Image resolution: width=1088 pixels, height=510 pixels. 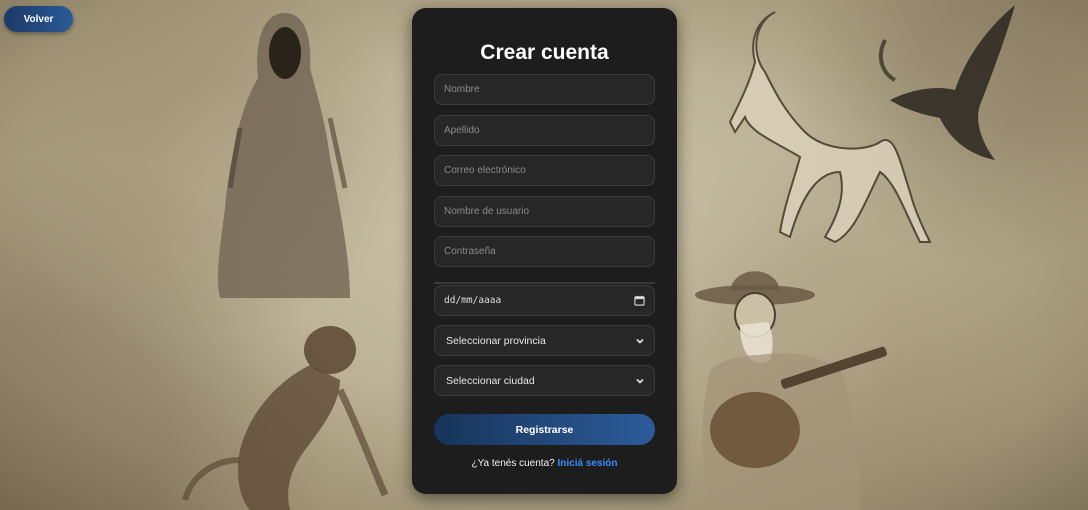 What do you see at coordinates (283, 155) in the screenshot?
I see `ghost-figure-illustration` at bounding box center [283, 155].